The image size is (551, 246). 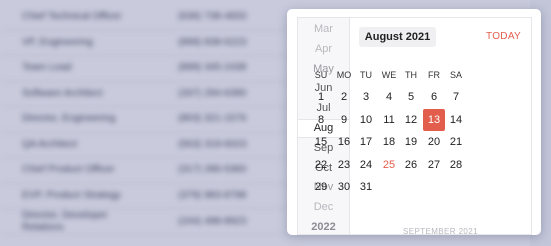 What do you see at coordinates (366, 165) in the screenshot?
I see `day-24: 24` at bounding box center [366, 165].